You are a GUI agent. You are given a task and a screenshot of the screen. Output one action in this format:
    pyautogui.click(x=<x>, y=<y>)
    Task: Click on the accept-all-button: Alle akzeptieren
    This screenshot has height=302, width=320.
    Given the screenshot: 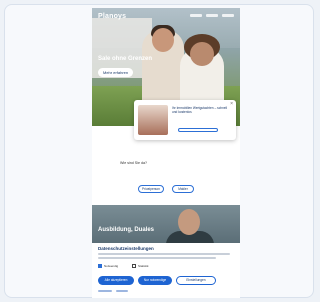 What is the action you would take?
    pyautogui.click(x=116, y=280)
    